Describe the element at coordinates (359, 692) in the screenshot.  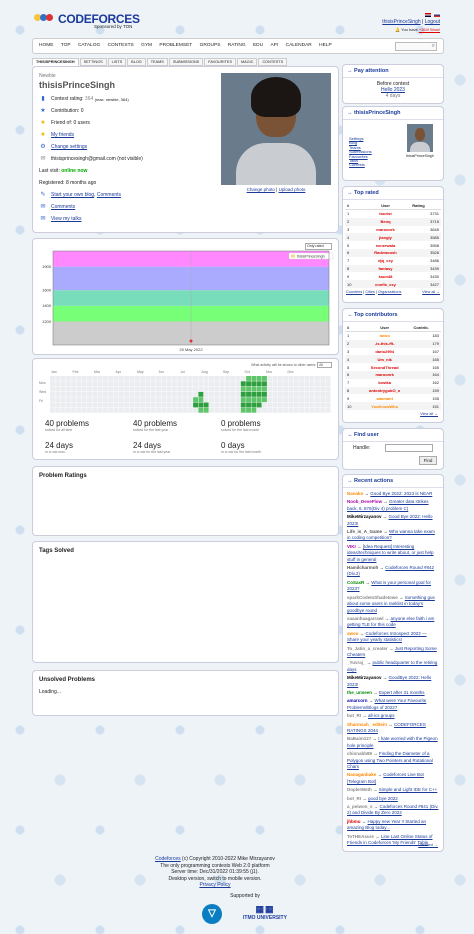
I see `recent-action-user: the_unseen` at that location.